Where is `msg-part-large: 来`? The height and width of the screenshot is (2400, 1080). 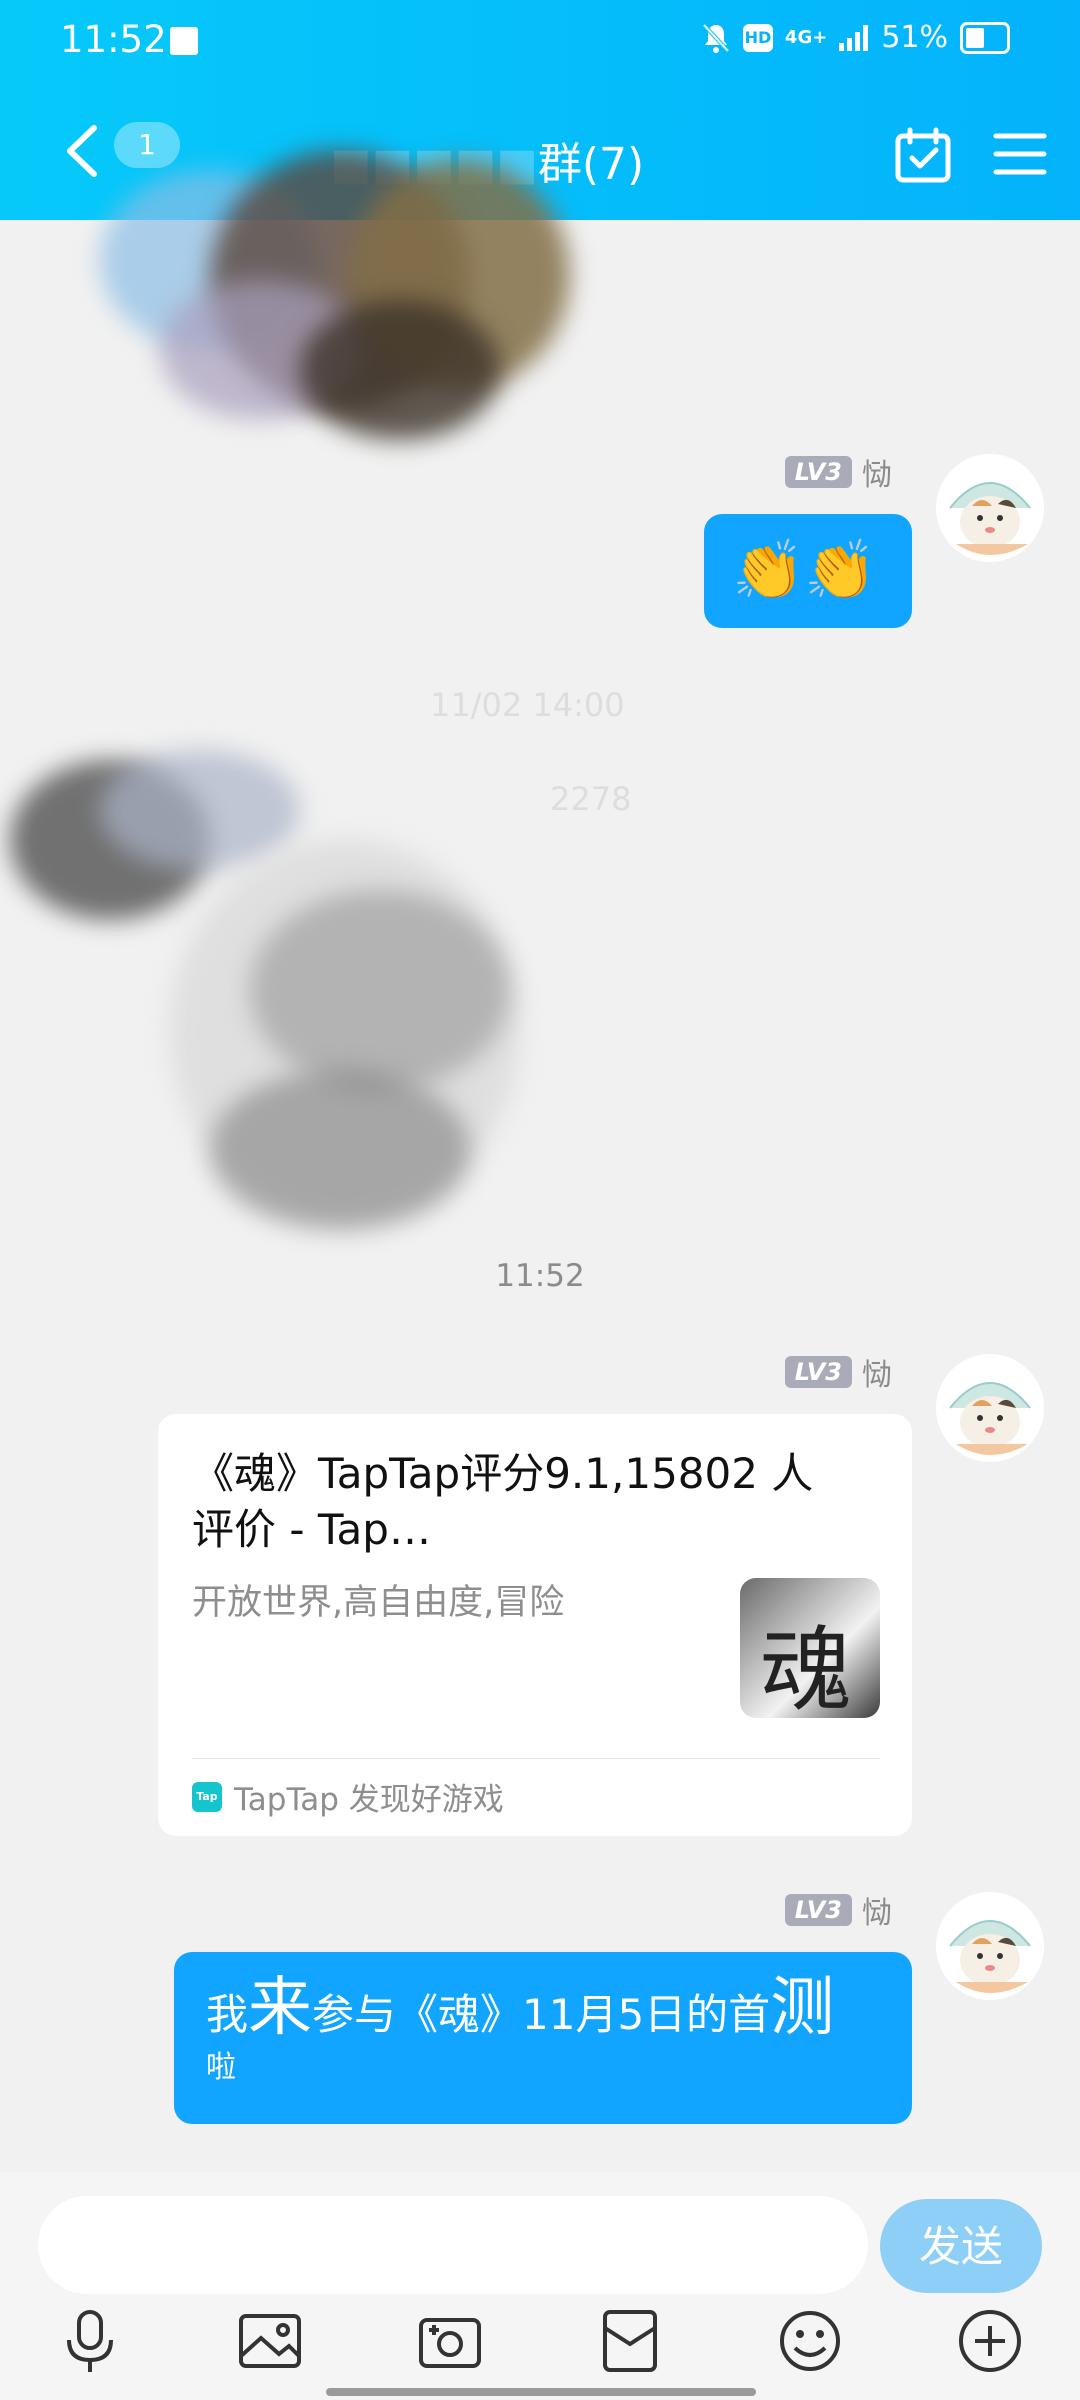 msg-part-large: 来 is located at coordinates (280, 2008).